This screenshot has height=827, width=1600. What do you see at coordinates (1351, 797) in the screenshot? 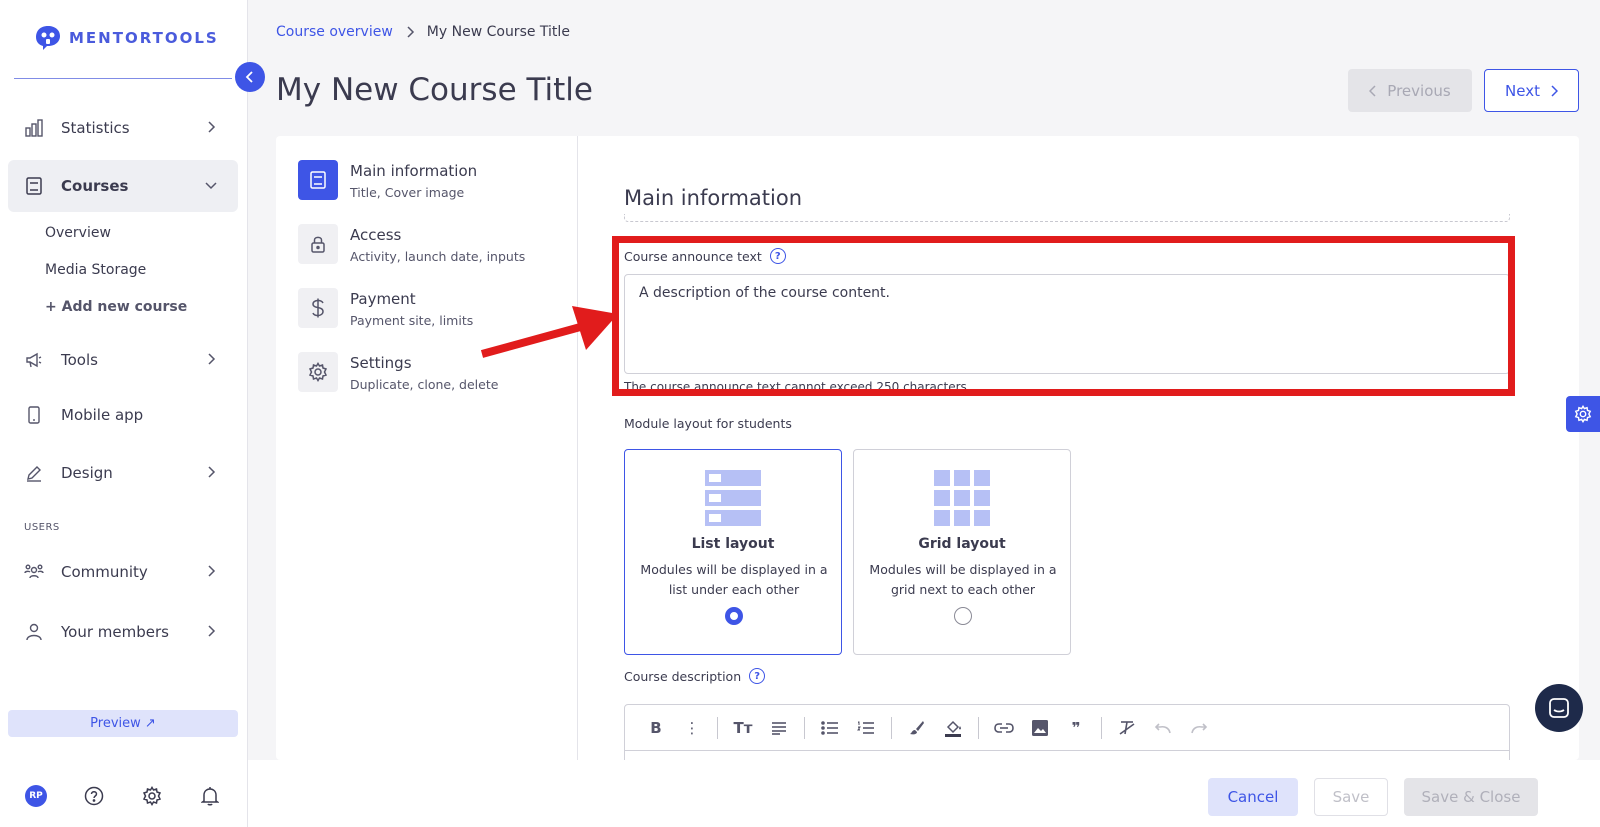
I see `save-button: Save` at bounding box center [1351, 797].